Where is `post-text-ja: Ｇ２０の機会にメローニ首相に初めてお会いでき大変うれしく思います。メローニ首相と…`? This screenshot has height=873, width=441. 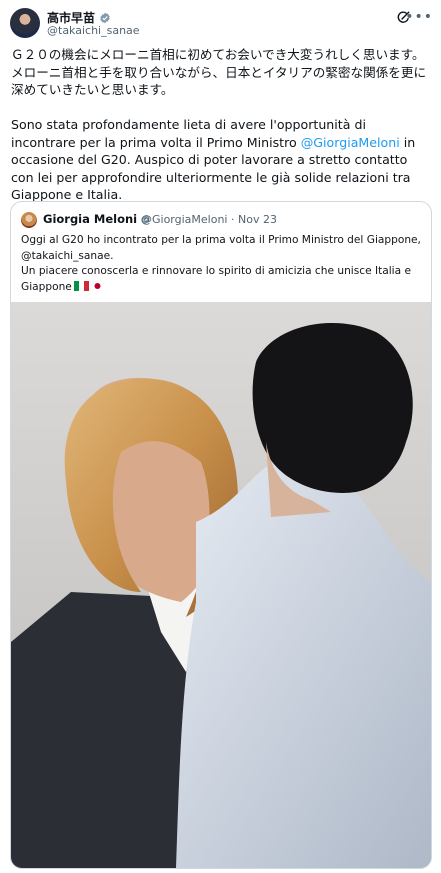 post-text-ja: Ｇ２０の機会にメローニ首相に初めてお会いでき大変うれしく思います。メローニ首相と… is located at coordinates (219, 72).